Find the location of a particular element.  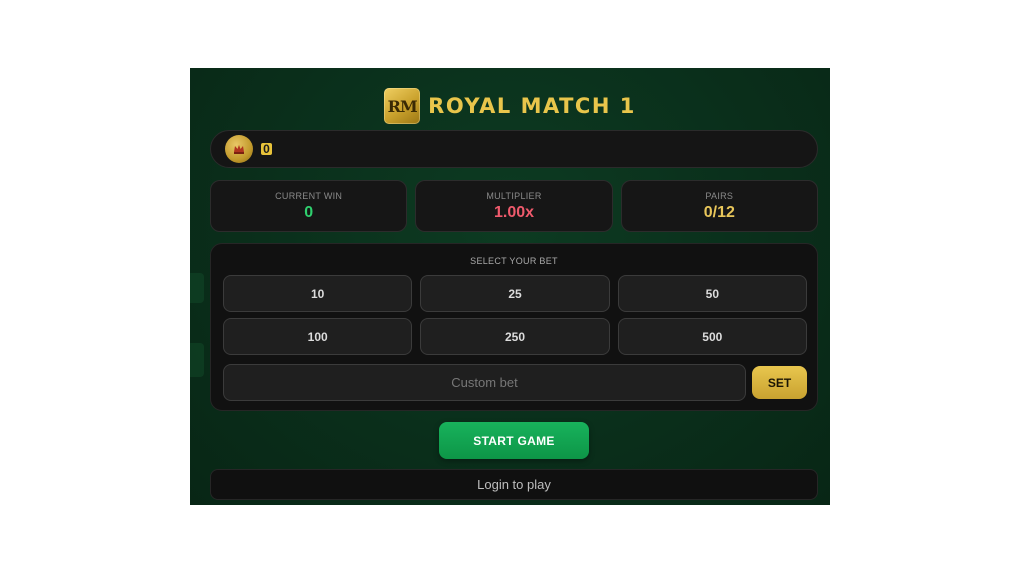

bet-options-grid: 10 25 50 100 250 500 is located at coordinates (515, 315).